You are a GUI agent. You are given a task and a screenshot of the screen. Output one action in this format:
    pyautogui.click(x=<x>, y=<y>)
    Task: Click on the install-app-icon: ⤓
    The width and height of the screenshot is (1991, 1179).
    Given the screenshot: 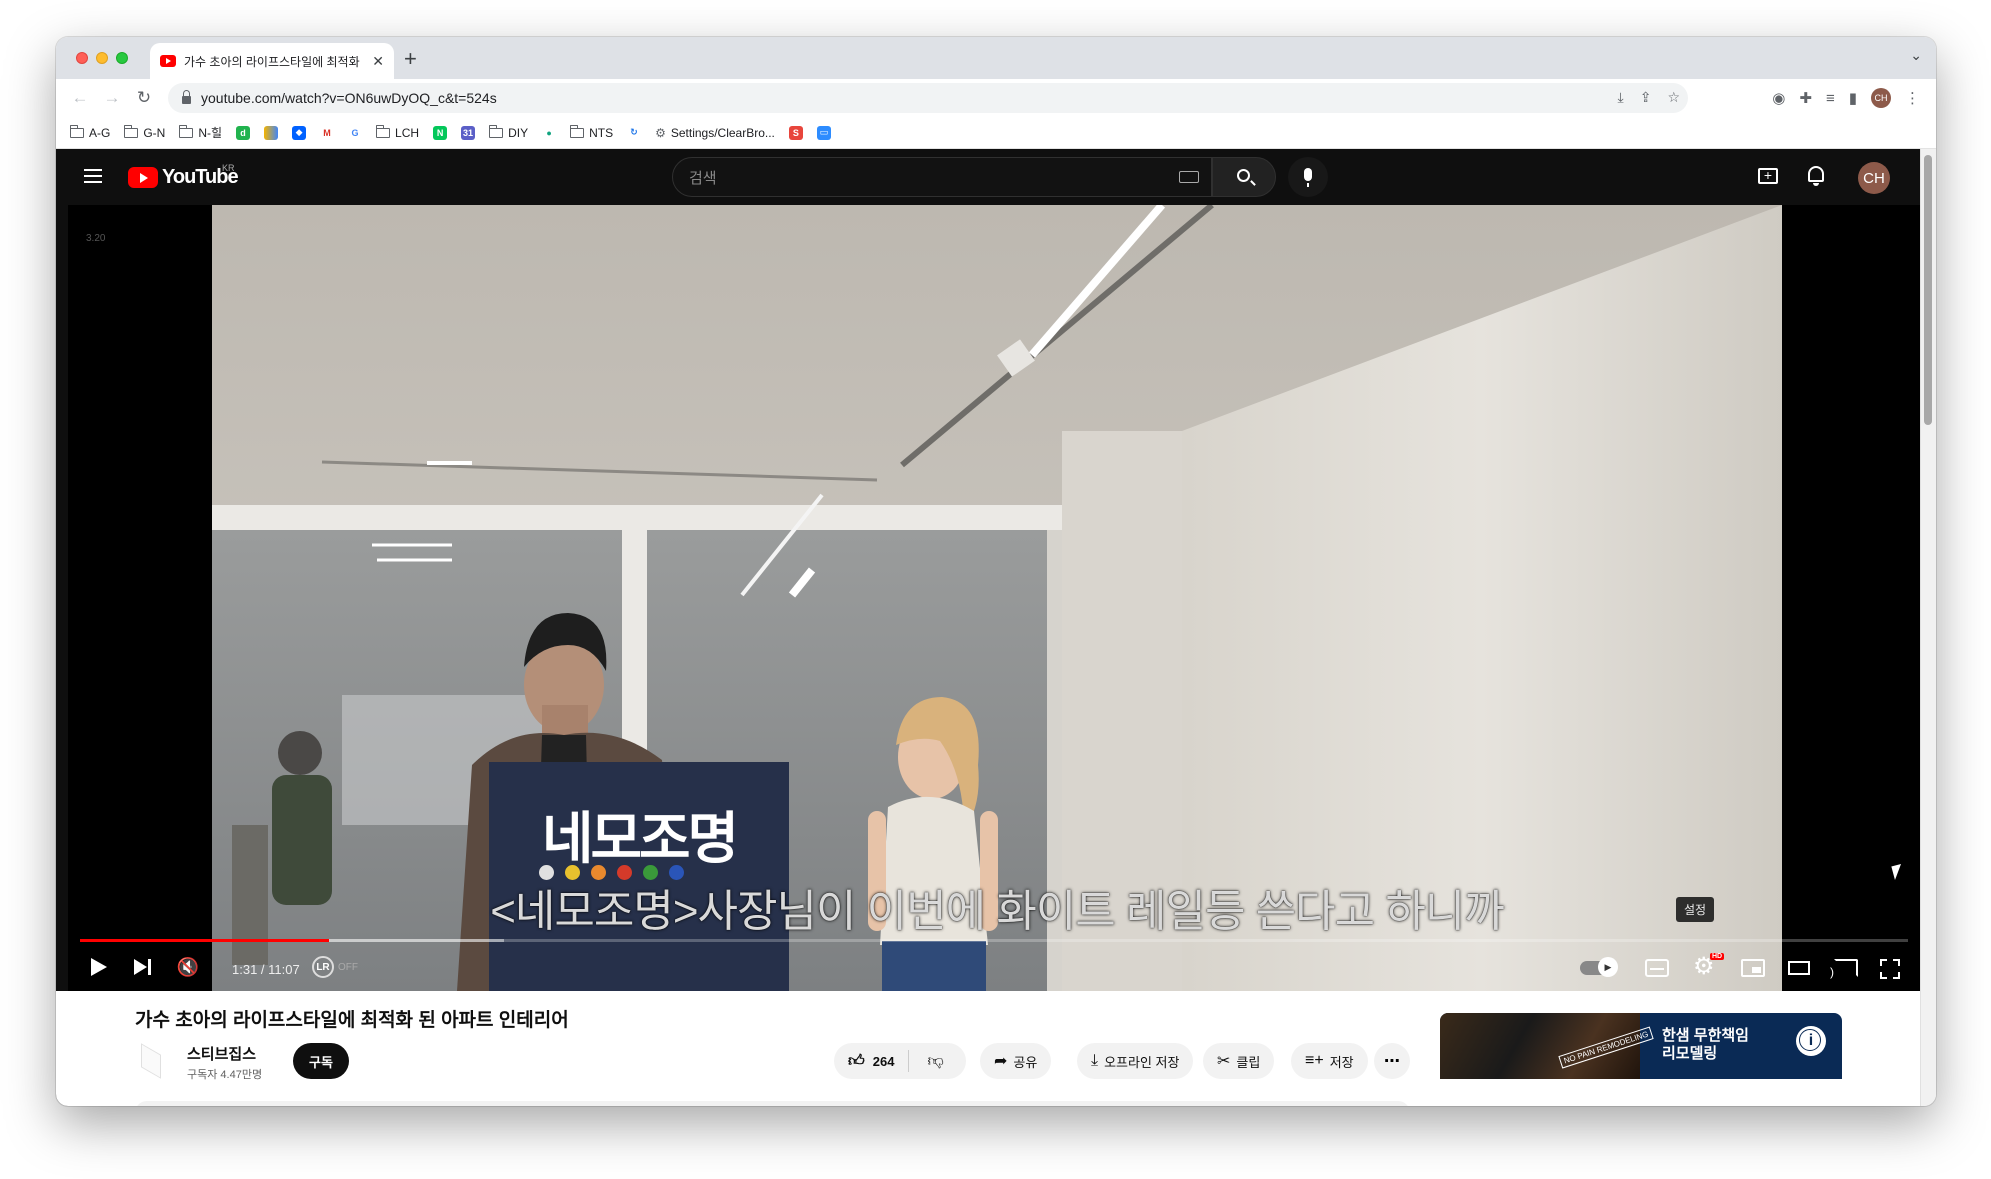 What is the action you would take?
    pyautogui.click(x=1621, y=97)
    